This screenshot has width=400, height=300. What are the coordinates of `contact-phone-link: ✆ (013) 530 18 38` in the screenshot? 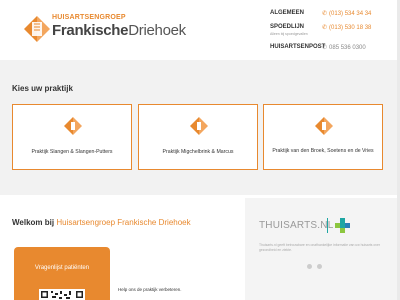 It's located at (346, 27).